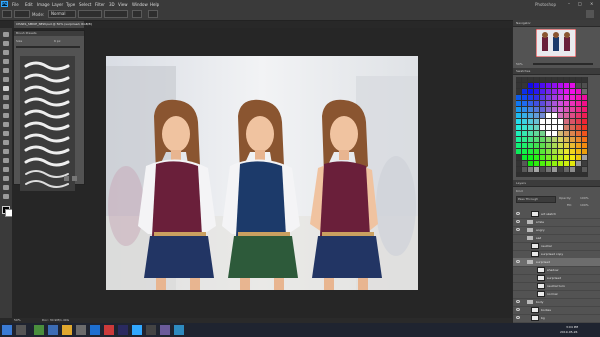 This screenshot has width=600, height=337. What do you see at coordinates (518, 301) in the screenshot?
I see `visibility-eye-icon` at bounding box center [518, 301].